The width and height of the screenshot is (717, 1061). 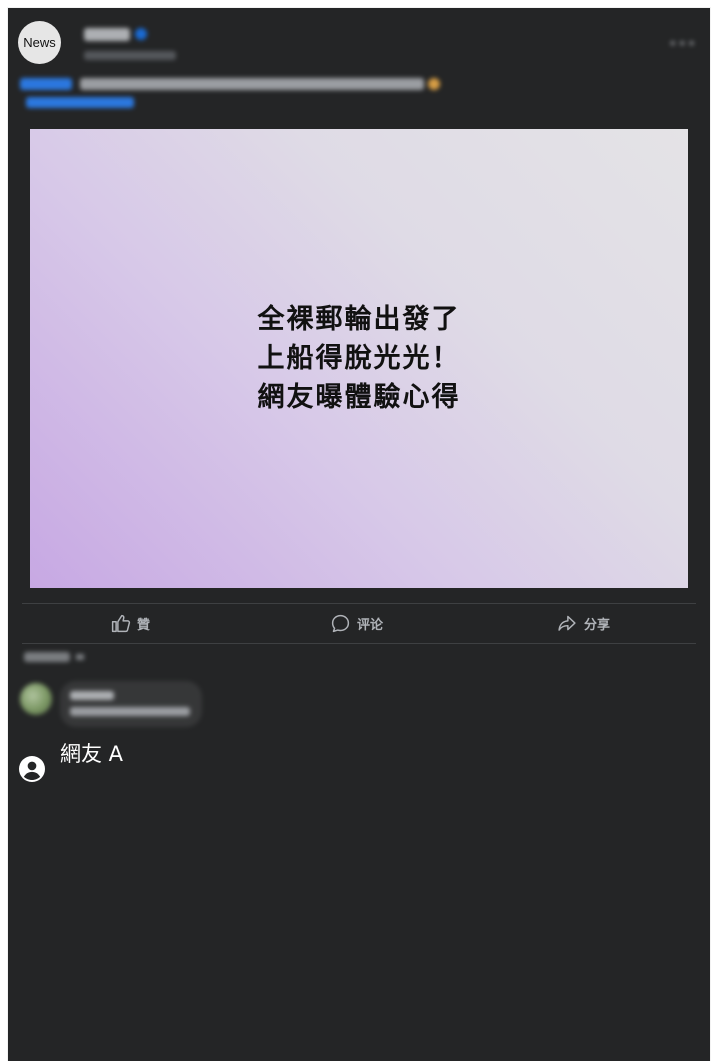 What do you see at coordinates (32, 769) in the screenshot?
I see `user-icon` at bounding box center [32, 769].